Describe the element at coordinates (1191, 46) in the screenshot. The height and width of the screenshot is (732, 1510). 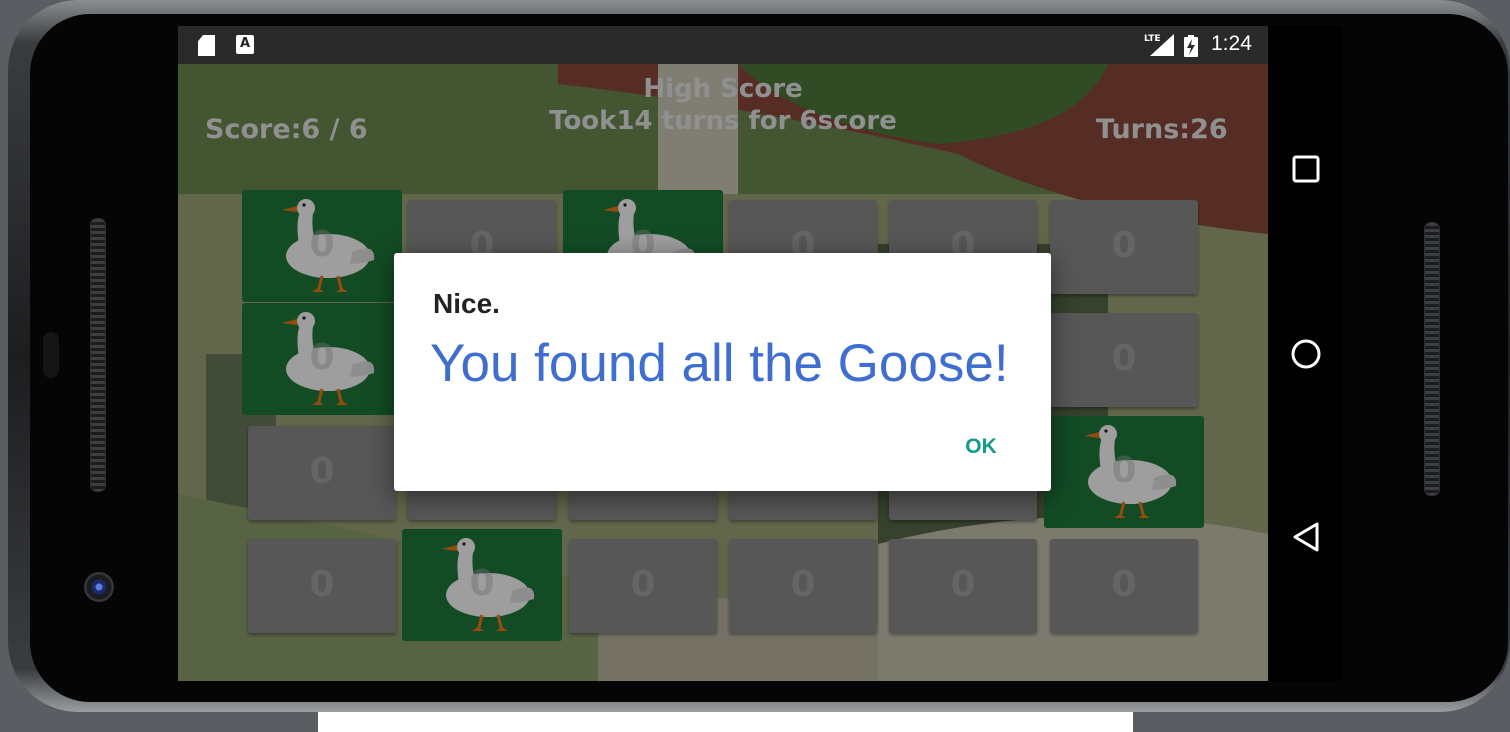
I see `battery-charging-icon` at that location.